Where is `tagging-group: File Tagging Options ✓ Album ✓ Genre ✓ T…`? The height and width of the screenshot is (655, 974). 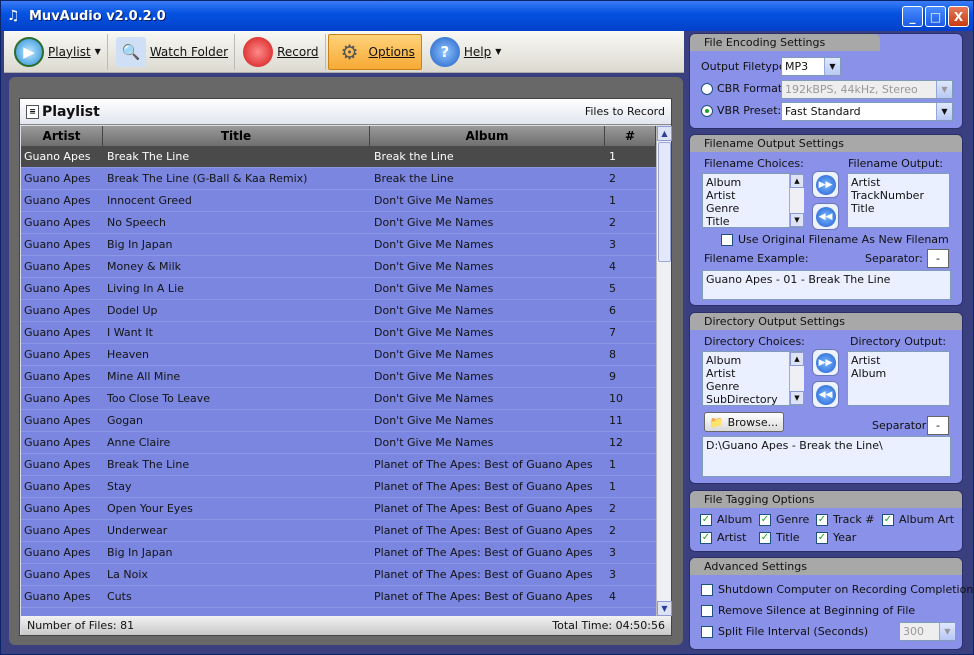
tagging-group: File Tagging Options ✓ Album ✓ Genre ✓ T… is located at coordinates (826, 521).